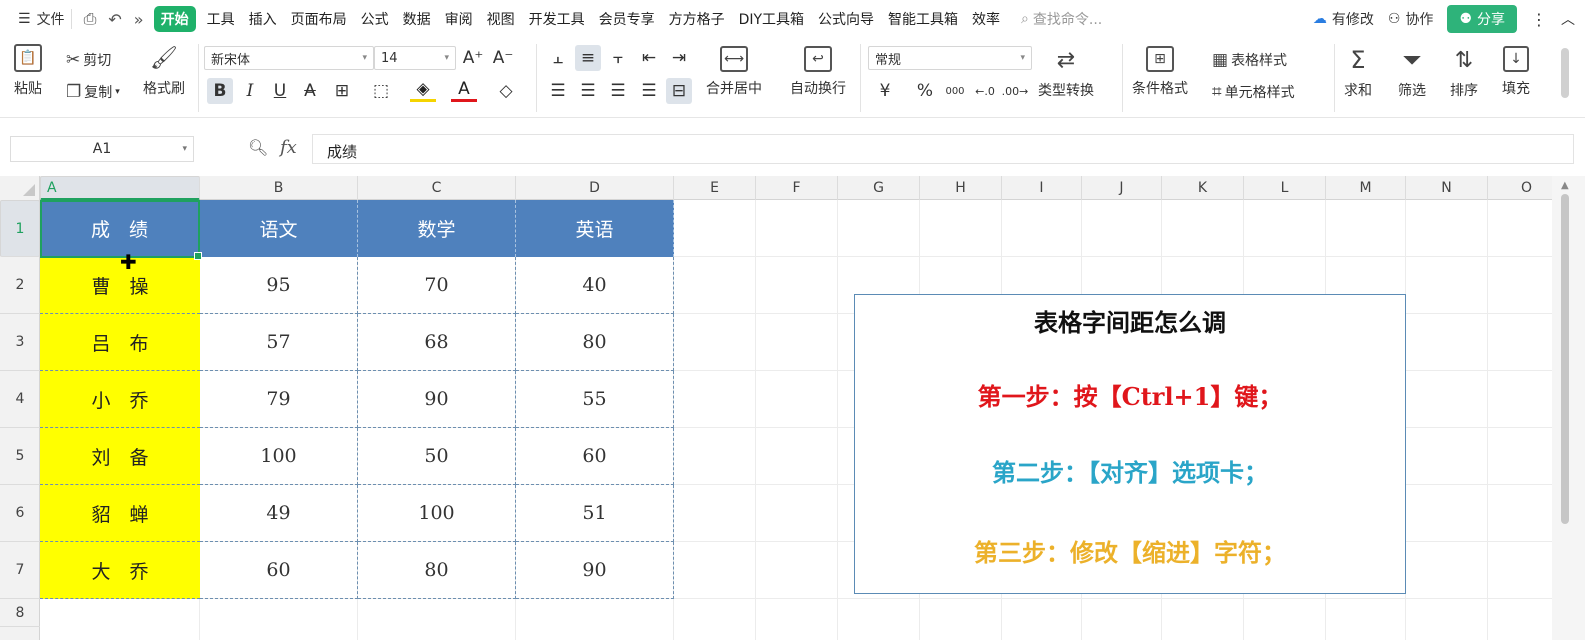 Image resolution: width=1585 pixels, height=640 pixels. What do you see at coordinates (1411, 19) in the screenshot?
I see `collab-button: ⚇ 协作` at bounding box center [1411, 19].